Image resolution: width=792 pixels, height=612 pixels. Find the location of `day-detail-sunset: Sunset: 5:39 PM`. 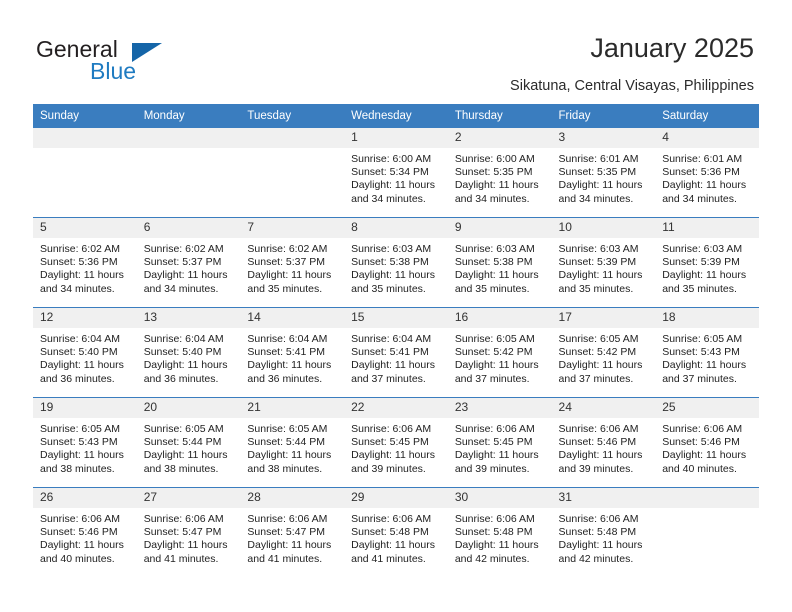

day-detail-sunset: Sunset: 5:39 PM is located at coordinates (597, 262).